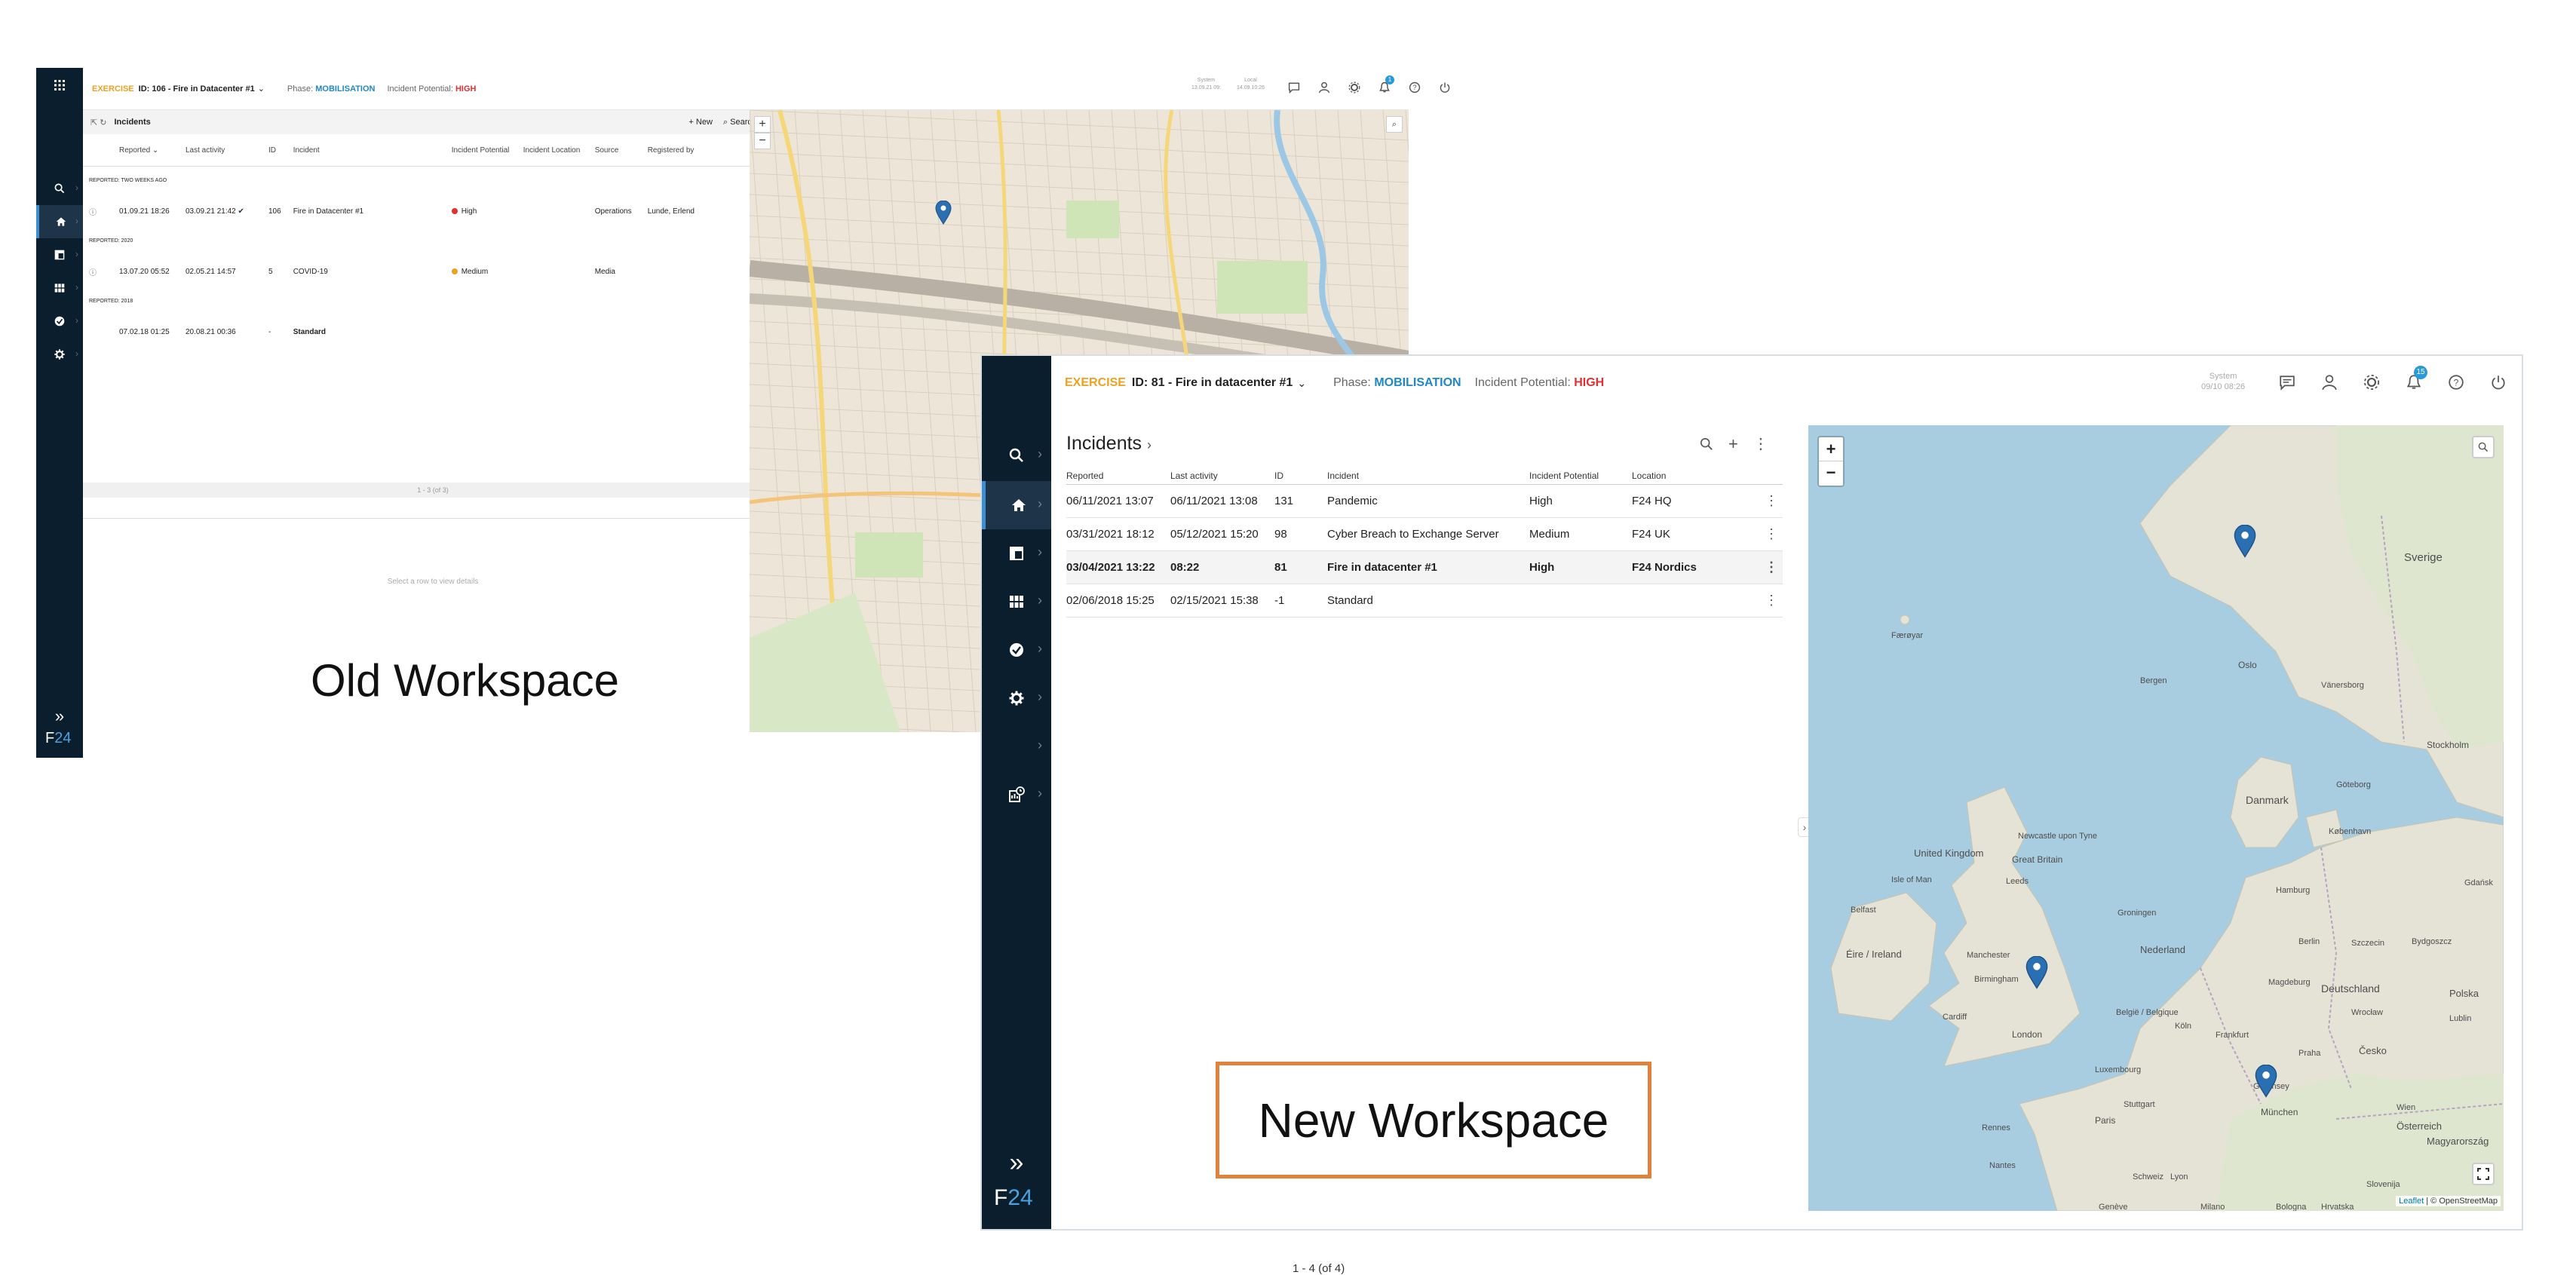 The height and width of the screenshot is (1275, 2576). I want to click on new-nav-search: ›, so click(1016, 456).